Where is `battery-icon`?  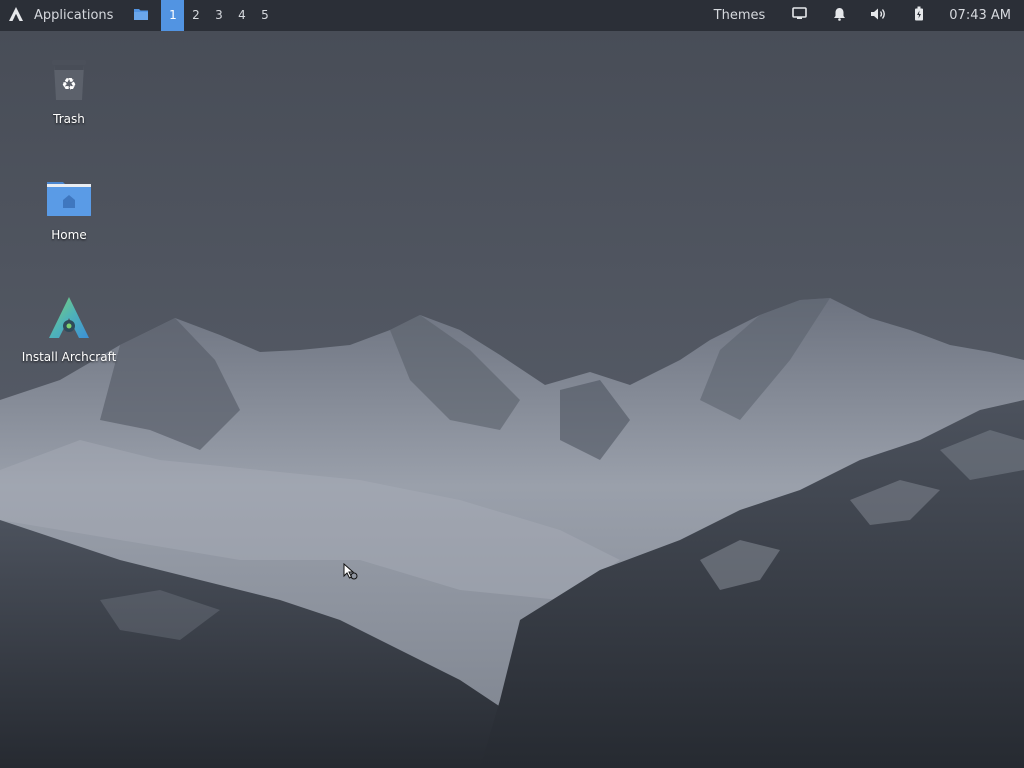 battery-icon is located at coordinates (919, 15).